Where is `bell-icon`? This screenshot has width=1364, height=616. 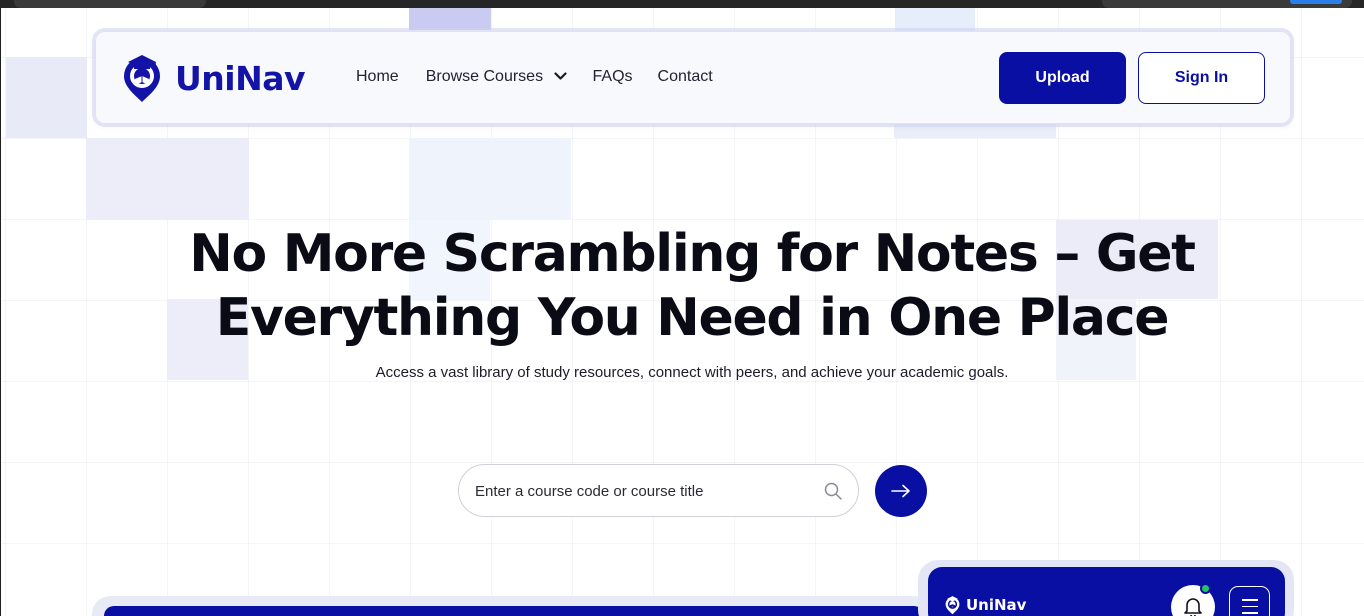 bell-icon is located at coordinates (1193, 607).